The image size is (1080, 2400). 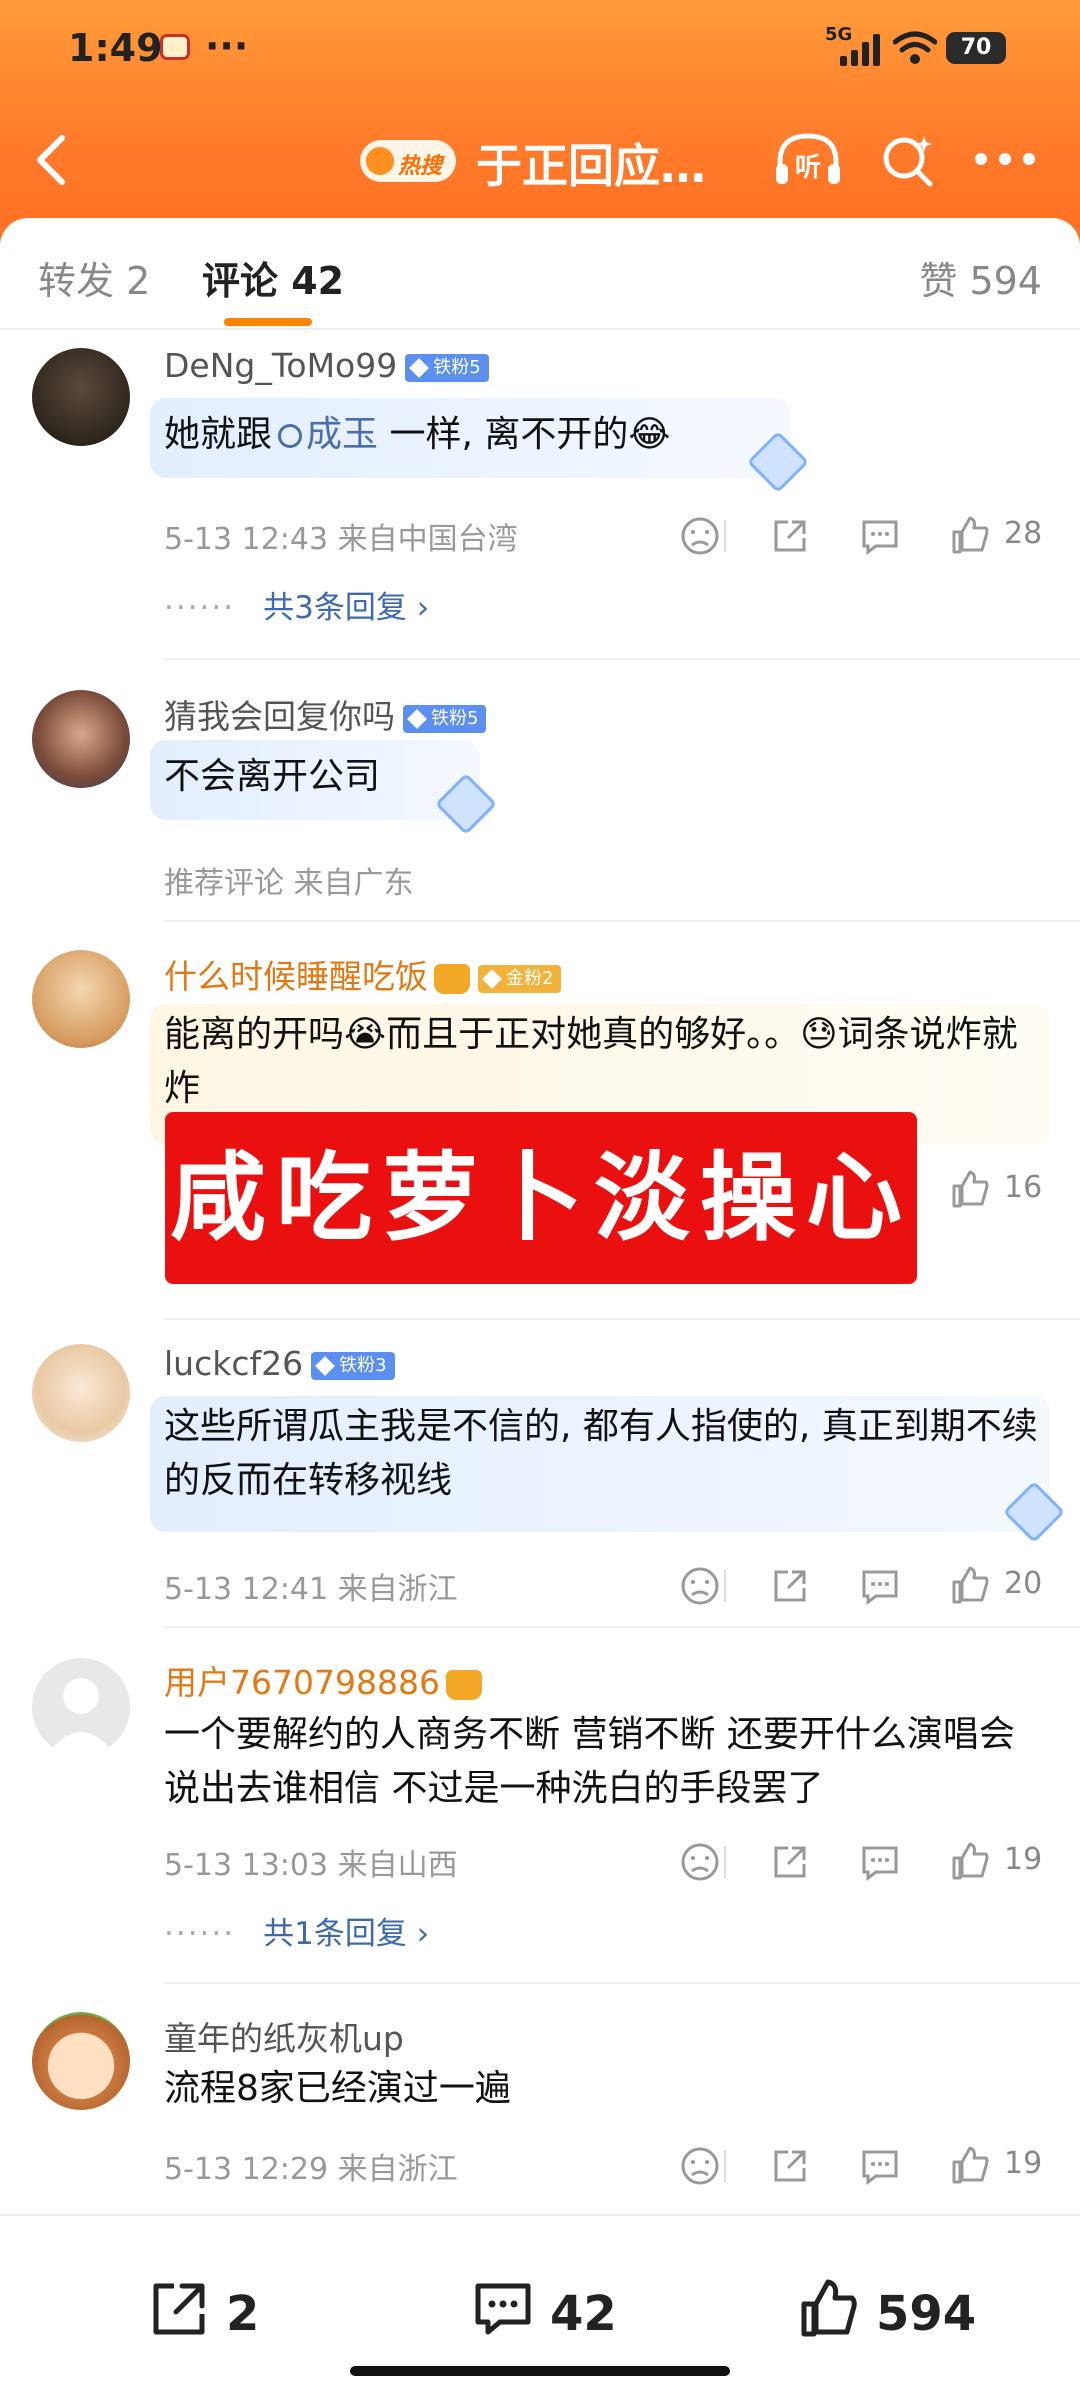 I want to click on comment-username: 什么时候睡醒吃饭 金粉2, so click(x=363, y=974).